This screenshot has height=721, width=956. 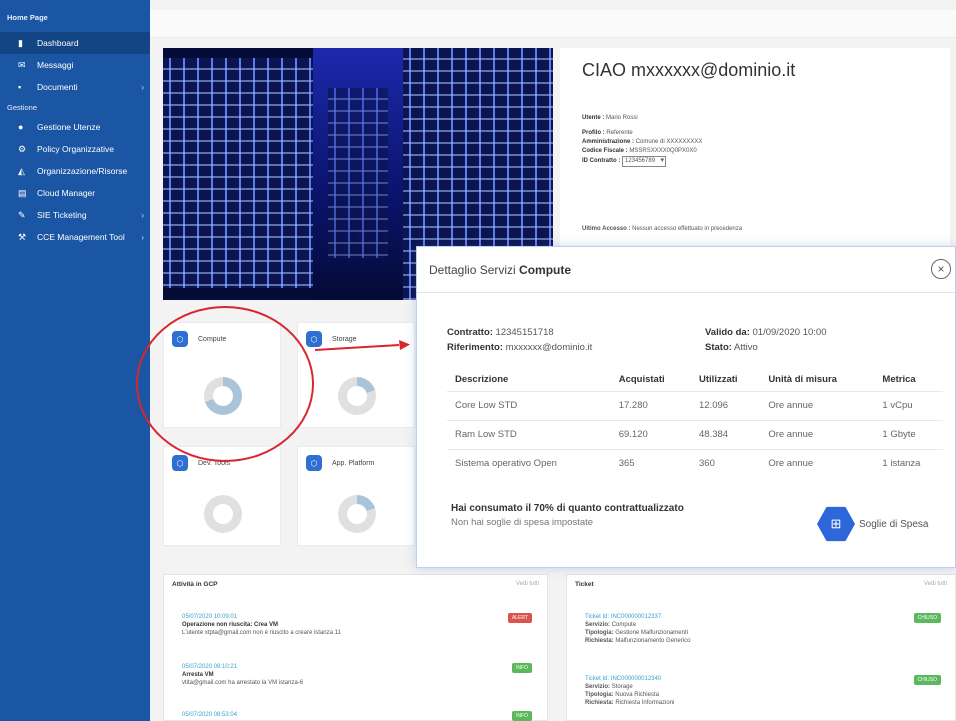 What do you see at coordinates (941, 269) in the screenshot?
I see `close-icon: ×` at bounding box center [941, 269].